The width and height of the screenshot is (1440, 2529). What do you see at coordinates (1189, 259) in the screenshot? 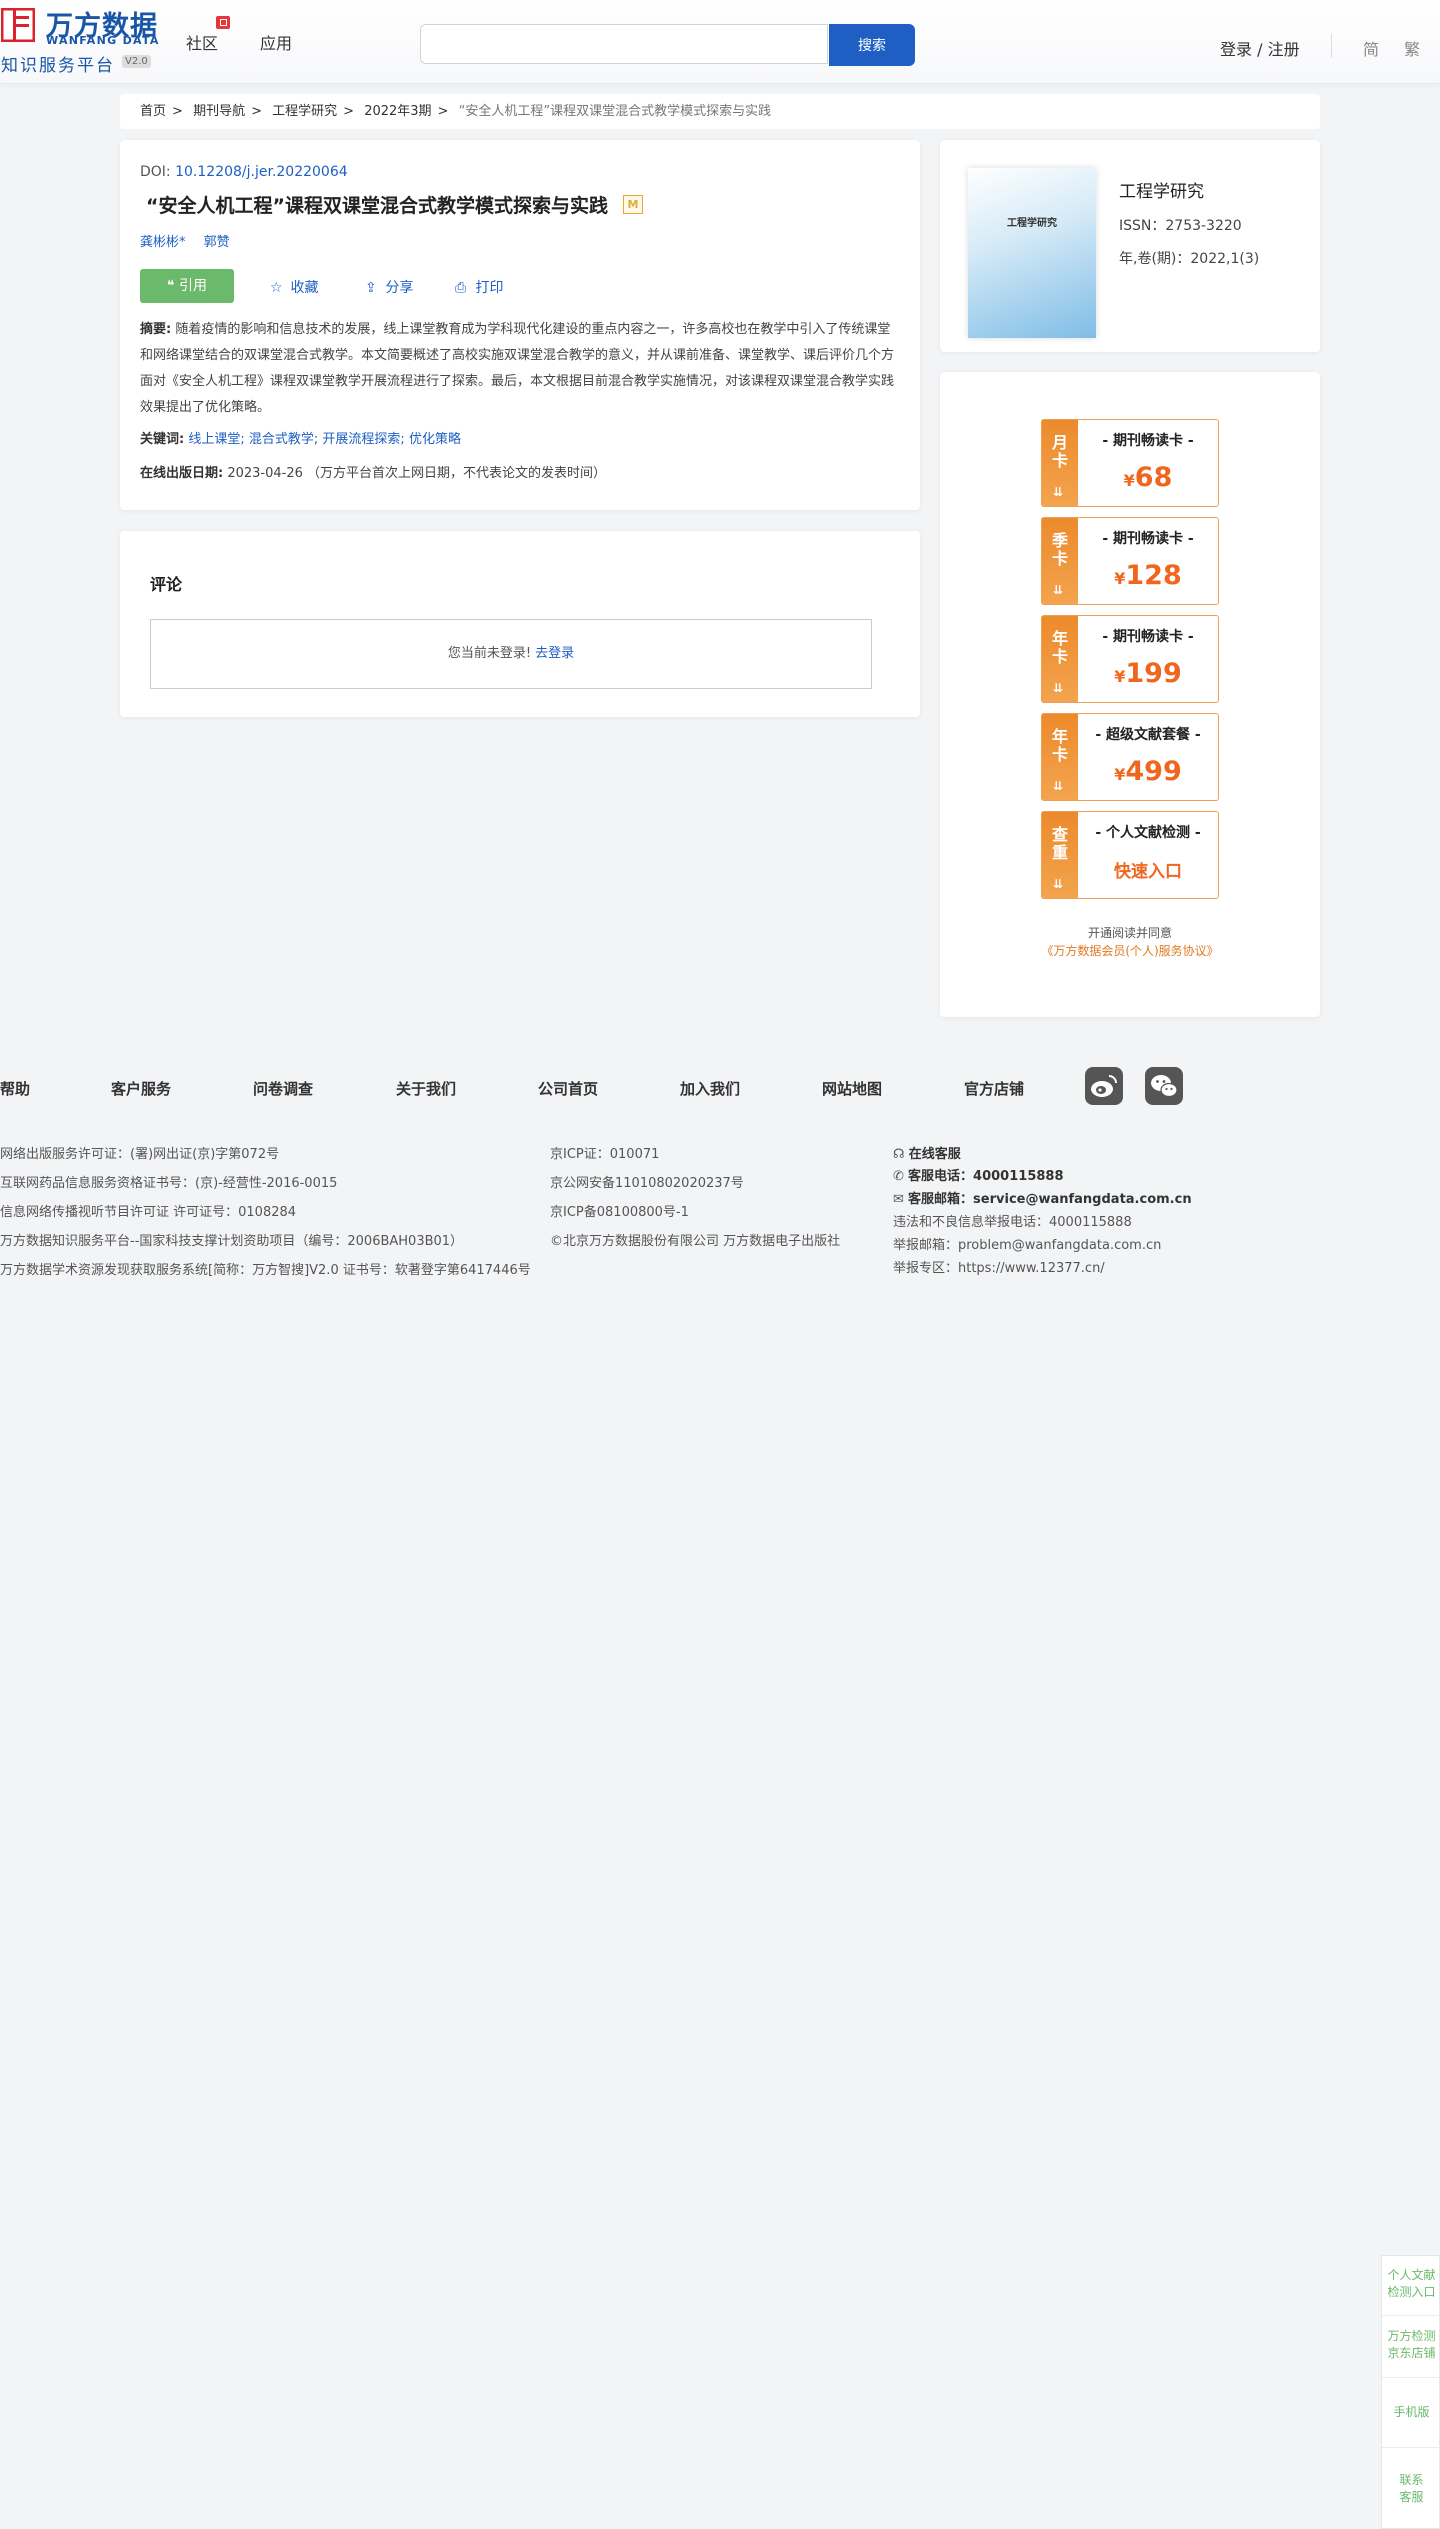
I see `journal-volume: 年,卷(期)：2022,1(3)` at bounding box center [1189, 259].